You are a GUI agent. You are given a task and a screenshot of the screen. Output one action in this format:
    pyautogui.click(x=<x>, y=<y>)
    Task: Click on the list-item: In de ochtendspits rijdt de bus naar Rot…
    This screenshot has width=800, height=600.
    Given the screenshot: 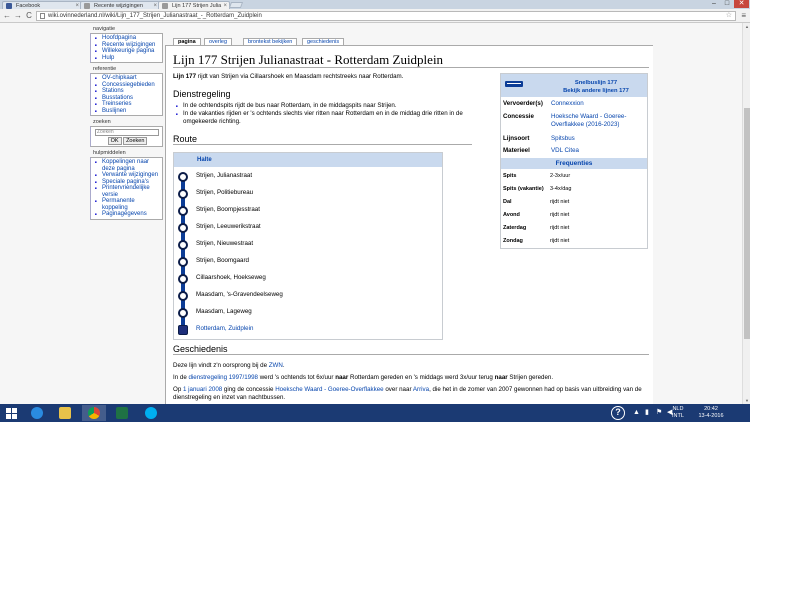 What is the action you would take?
    pyautogui.click(x=326, y=106)
    